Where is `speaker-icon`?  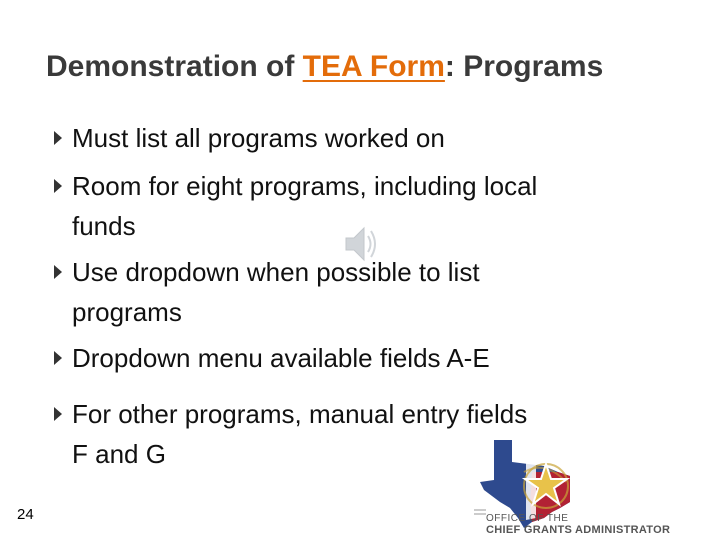 speaker-icon is located at coordinates (360, 244).